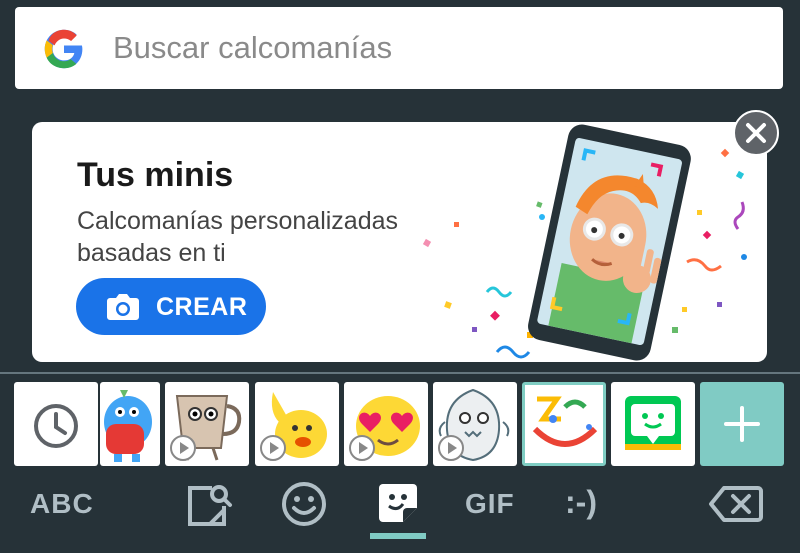 The width and height of the screenshot is (800, 553). I want to click on emoticon-tab-button: :-), so click(581, 502).